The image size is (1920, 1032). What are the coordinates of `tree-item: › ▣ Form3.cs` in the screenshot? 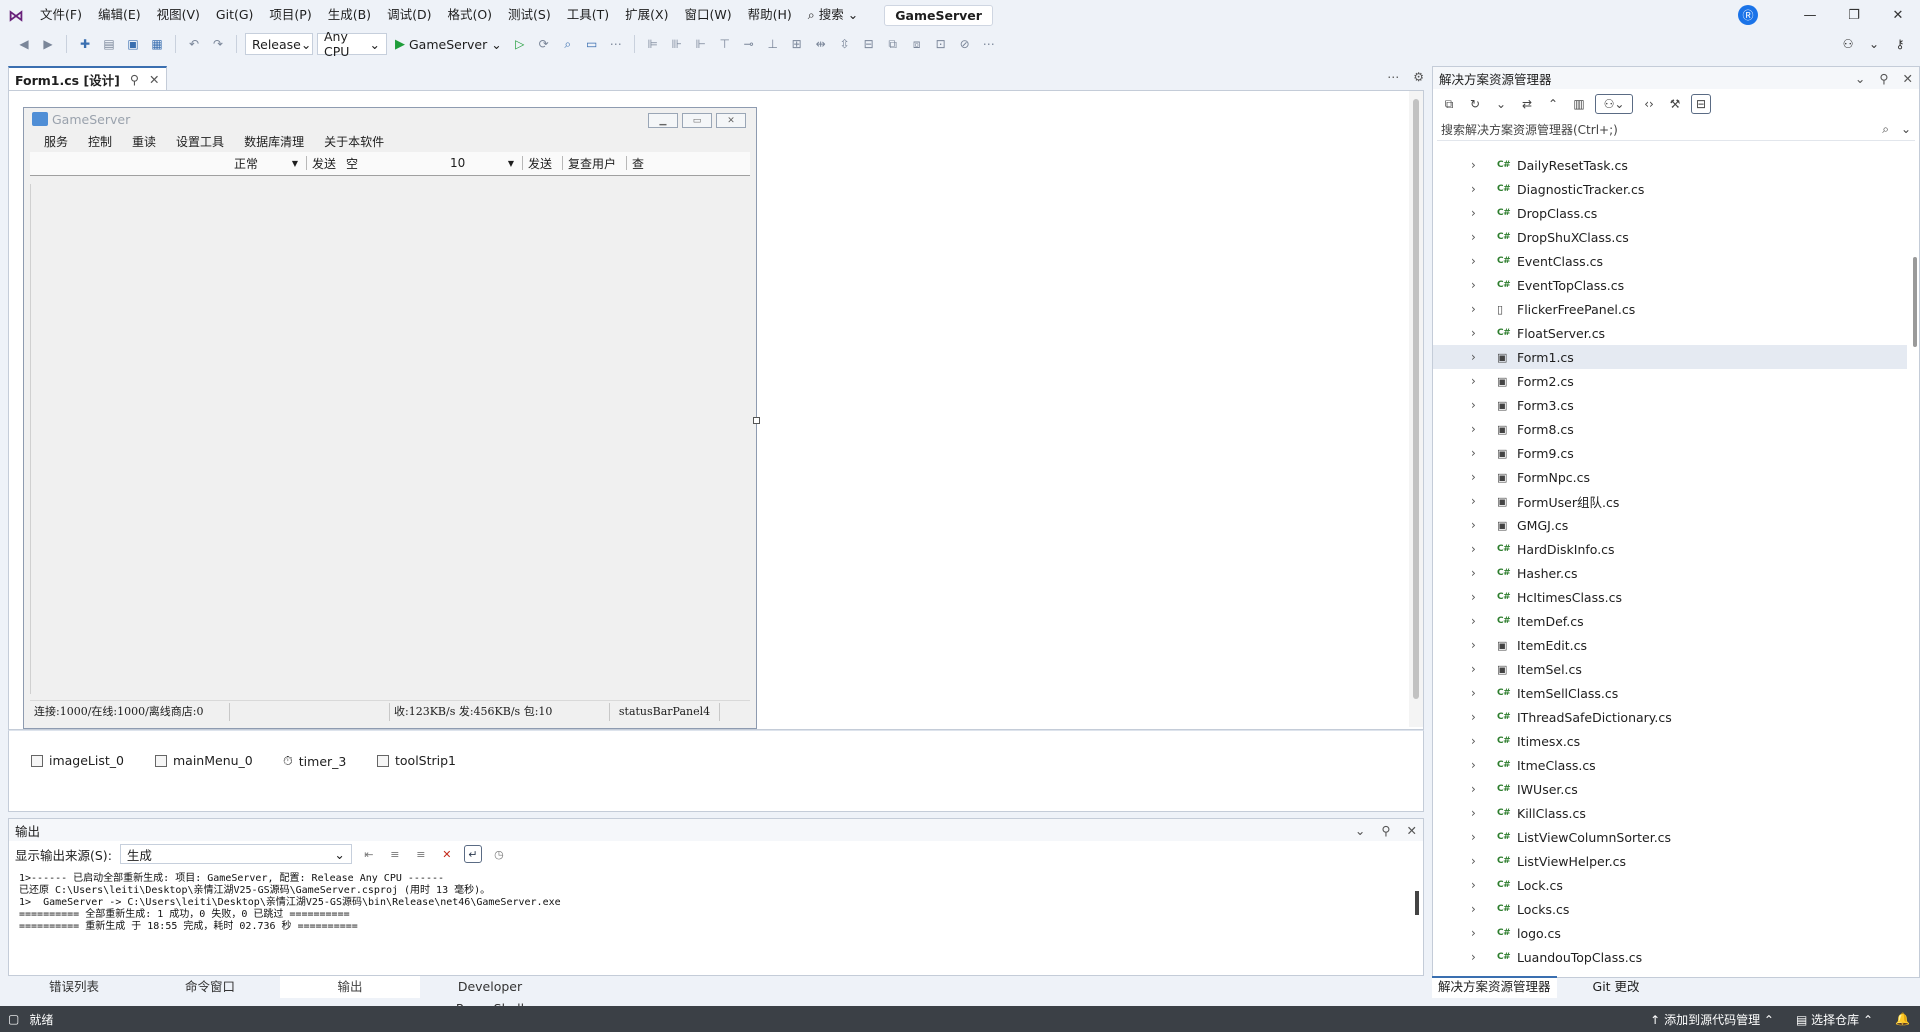 It's located at (1670, 405).